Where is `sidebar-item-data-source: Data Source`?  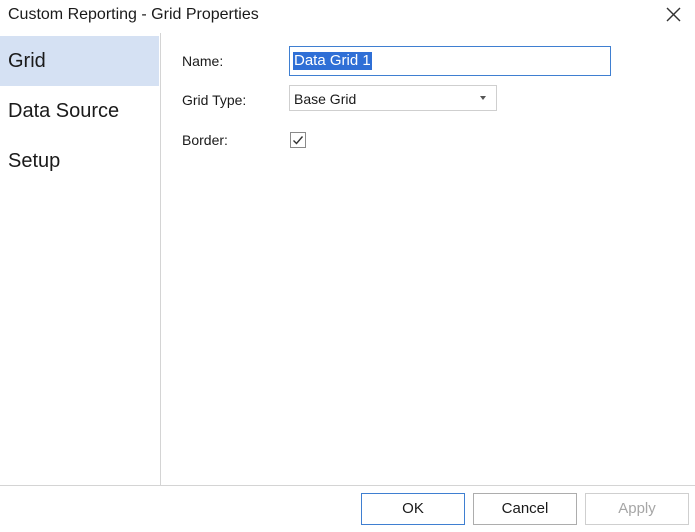
sidebar-item-data-source: Data Source is located at coordinates (79, 111).